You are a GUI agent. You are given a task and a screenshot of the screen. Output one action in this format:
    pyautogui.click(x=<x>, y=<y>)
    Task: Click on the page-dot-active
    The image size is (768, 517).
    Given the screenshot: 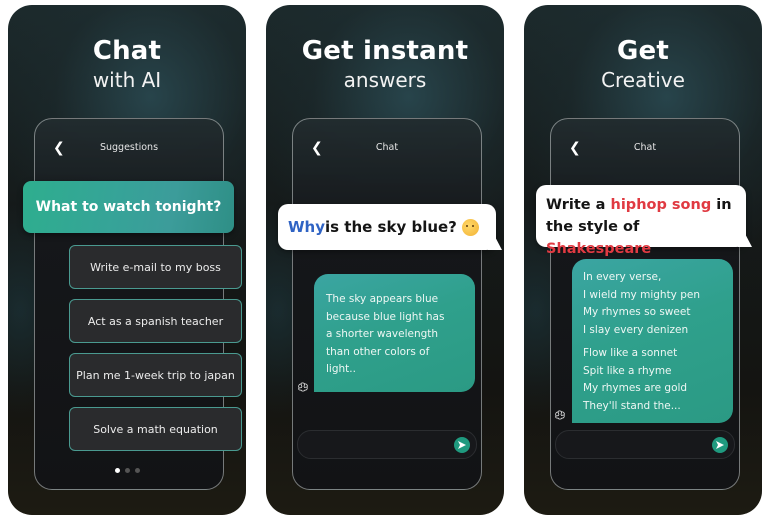 What is the action you would take?
    pyautogui.click(x=117, y=470)
    